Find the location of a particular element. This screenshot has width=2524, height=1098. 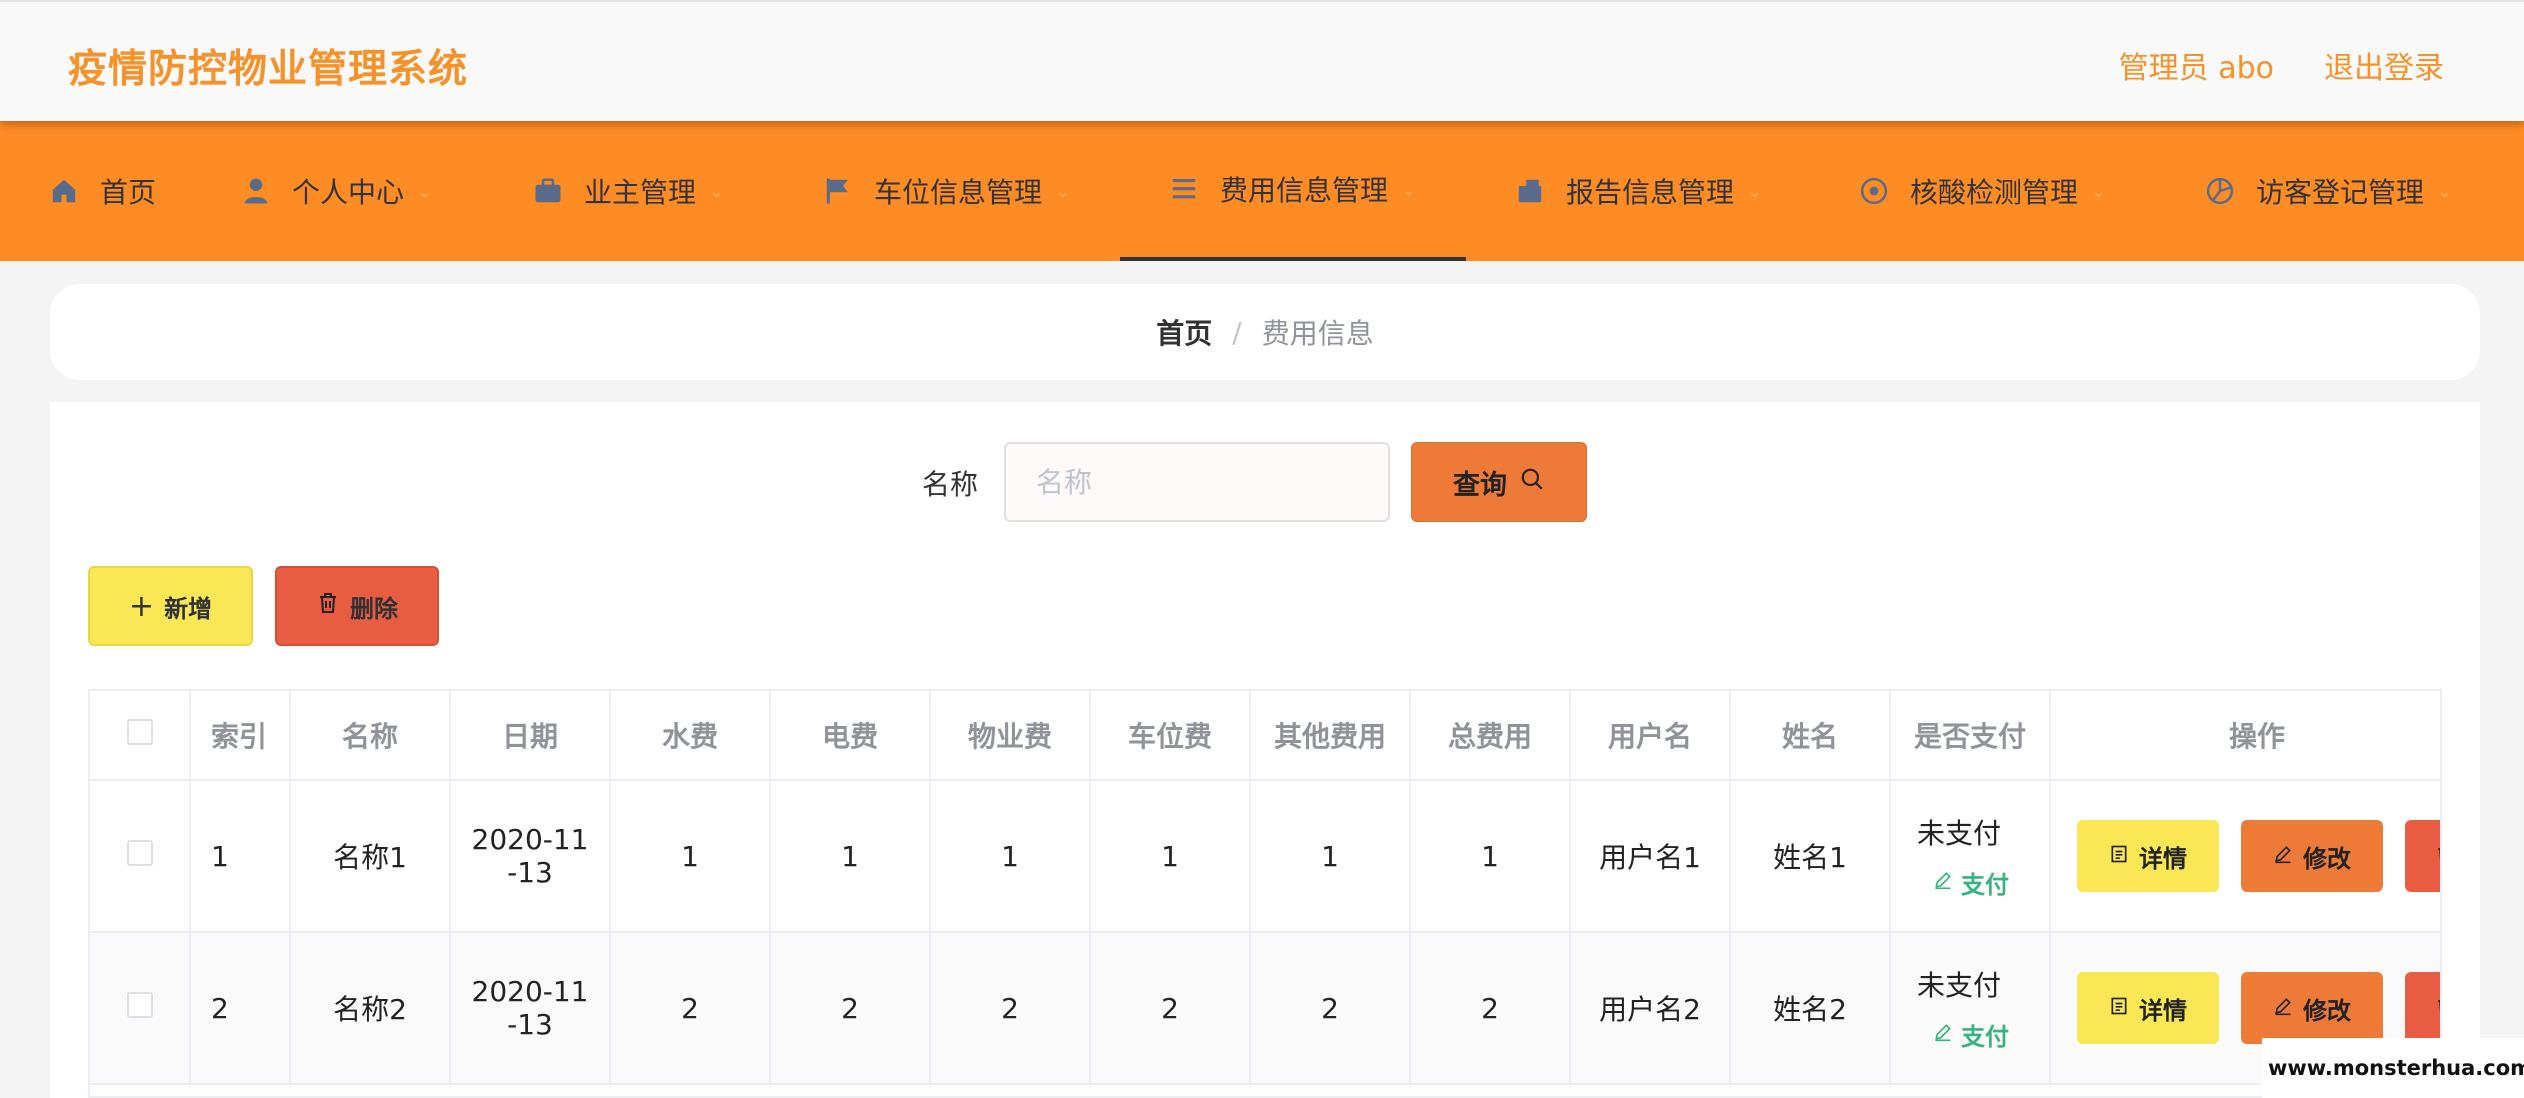

search-label: 名称 is located at coordinates (950, 484).